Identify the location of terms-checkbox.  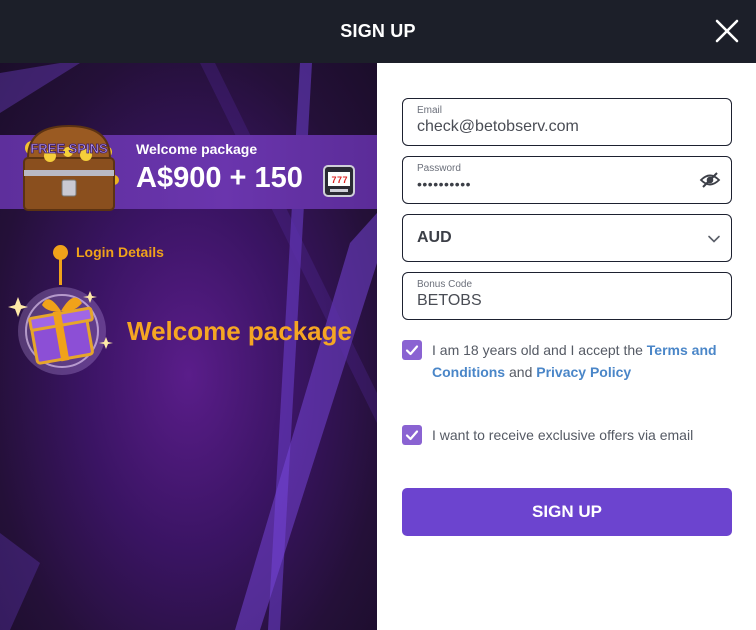
(412, 350).